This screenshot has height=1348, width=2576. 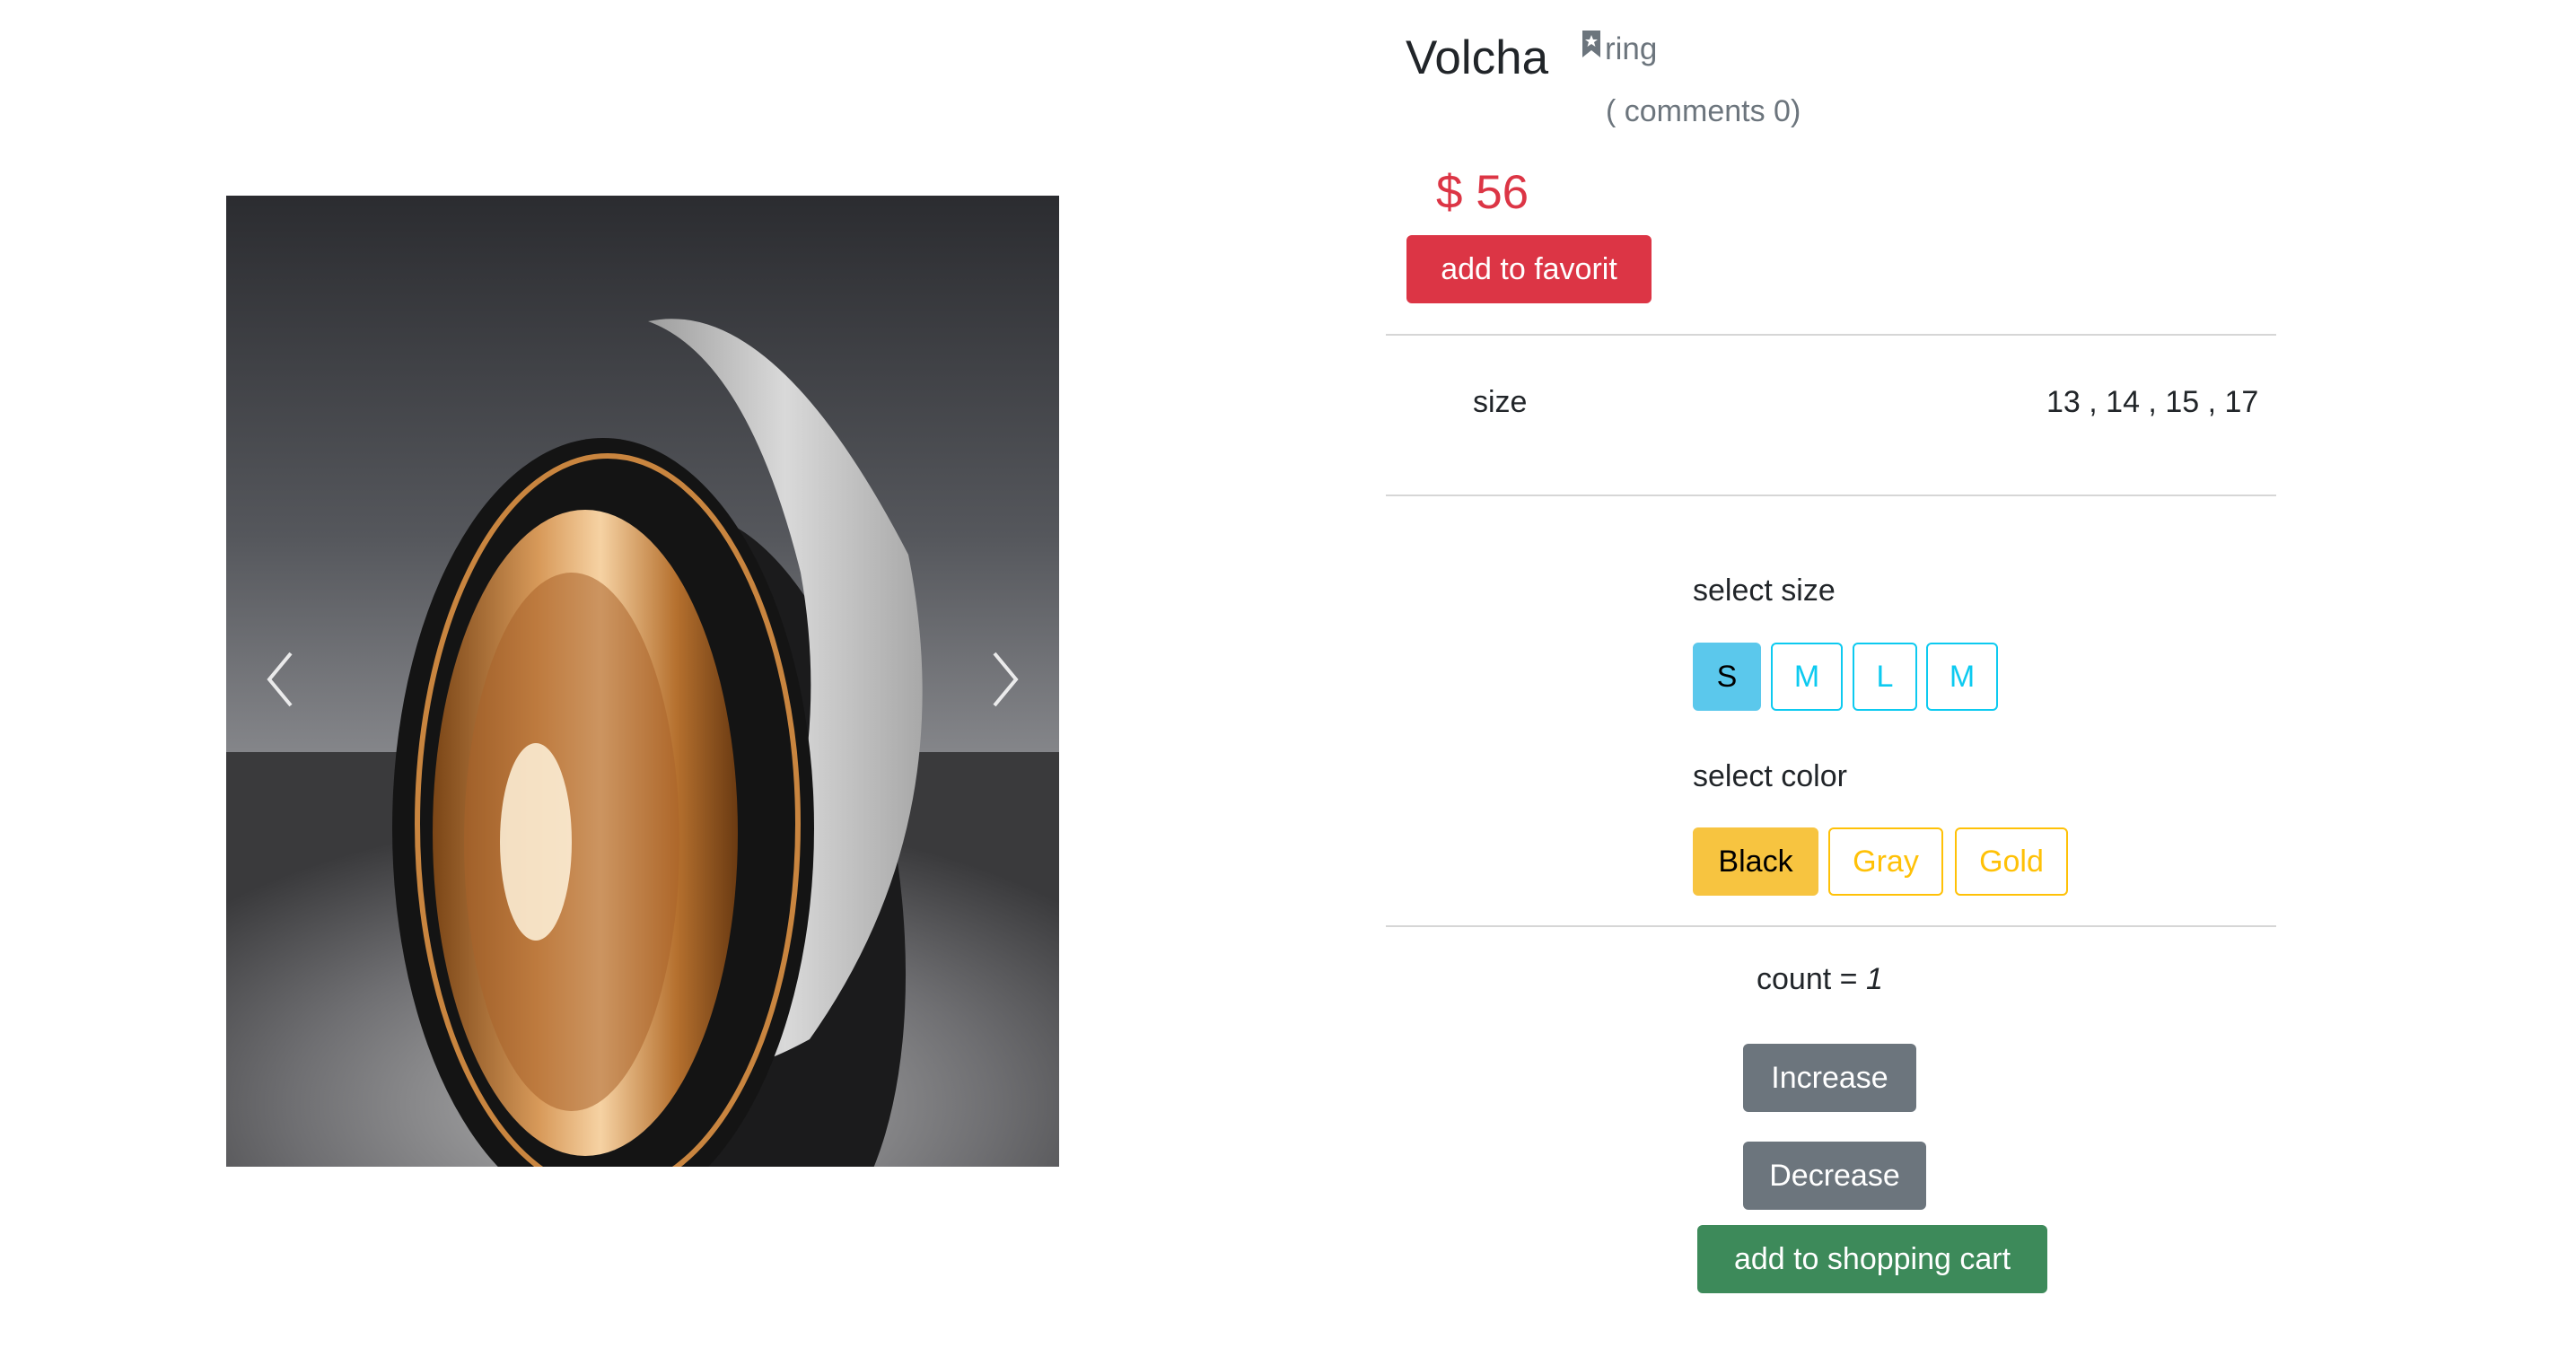 I want to click on increase-button: Increase, so click(x=1829, y=1078).